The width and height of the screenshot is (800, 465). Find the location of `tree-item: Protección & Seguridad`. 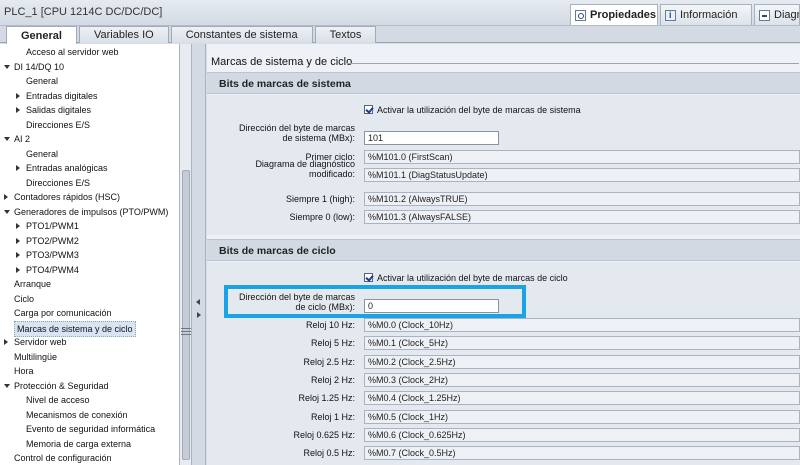

tree-item: Protección & Seguridad is located at coordinates (89, 386).